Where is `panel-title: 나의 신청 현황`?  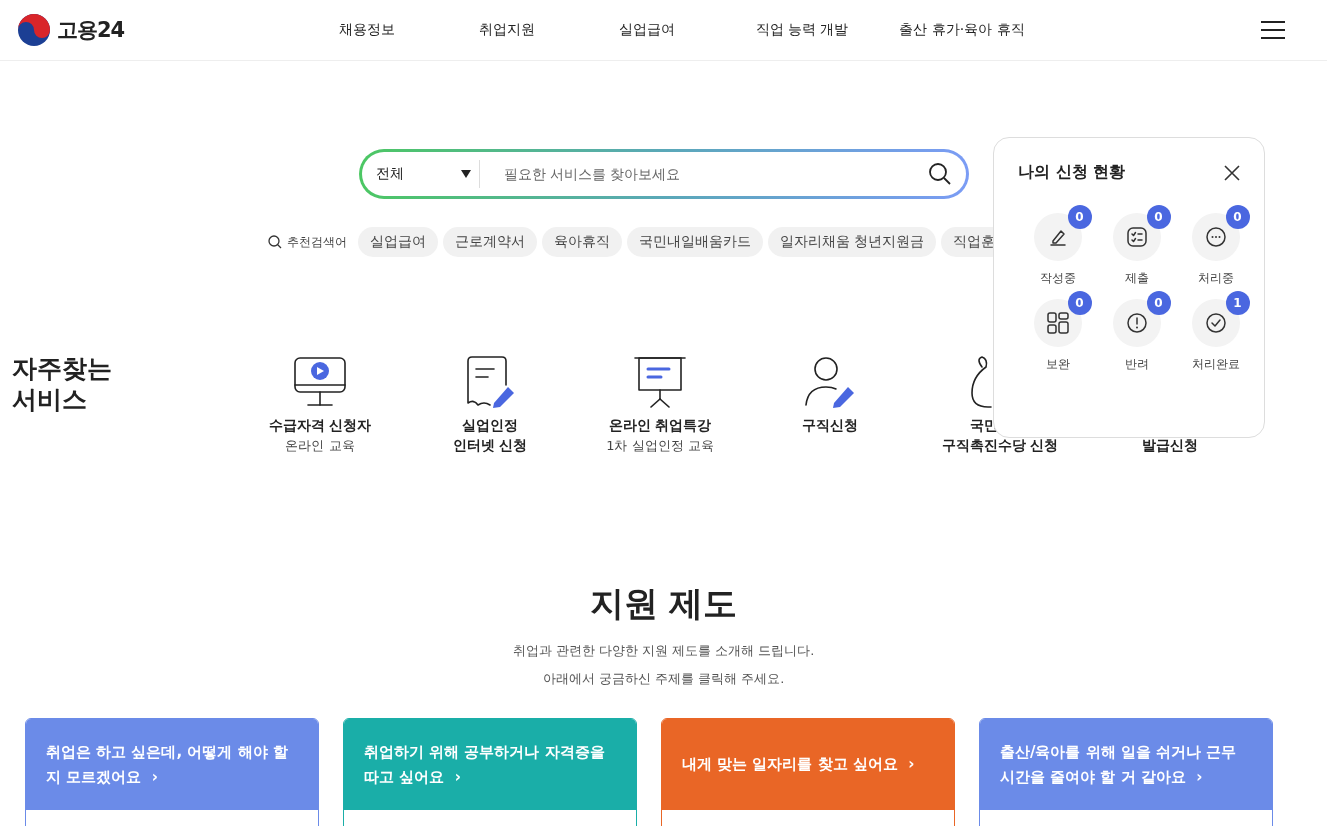 panel-title: 나의 신청 현황 is located at coordinates (1072, 172).